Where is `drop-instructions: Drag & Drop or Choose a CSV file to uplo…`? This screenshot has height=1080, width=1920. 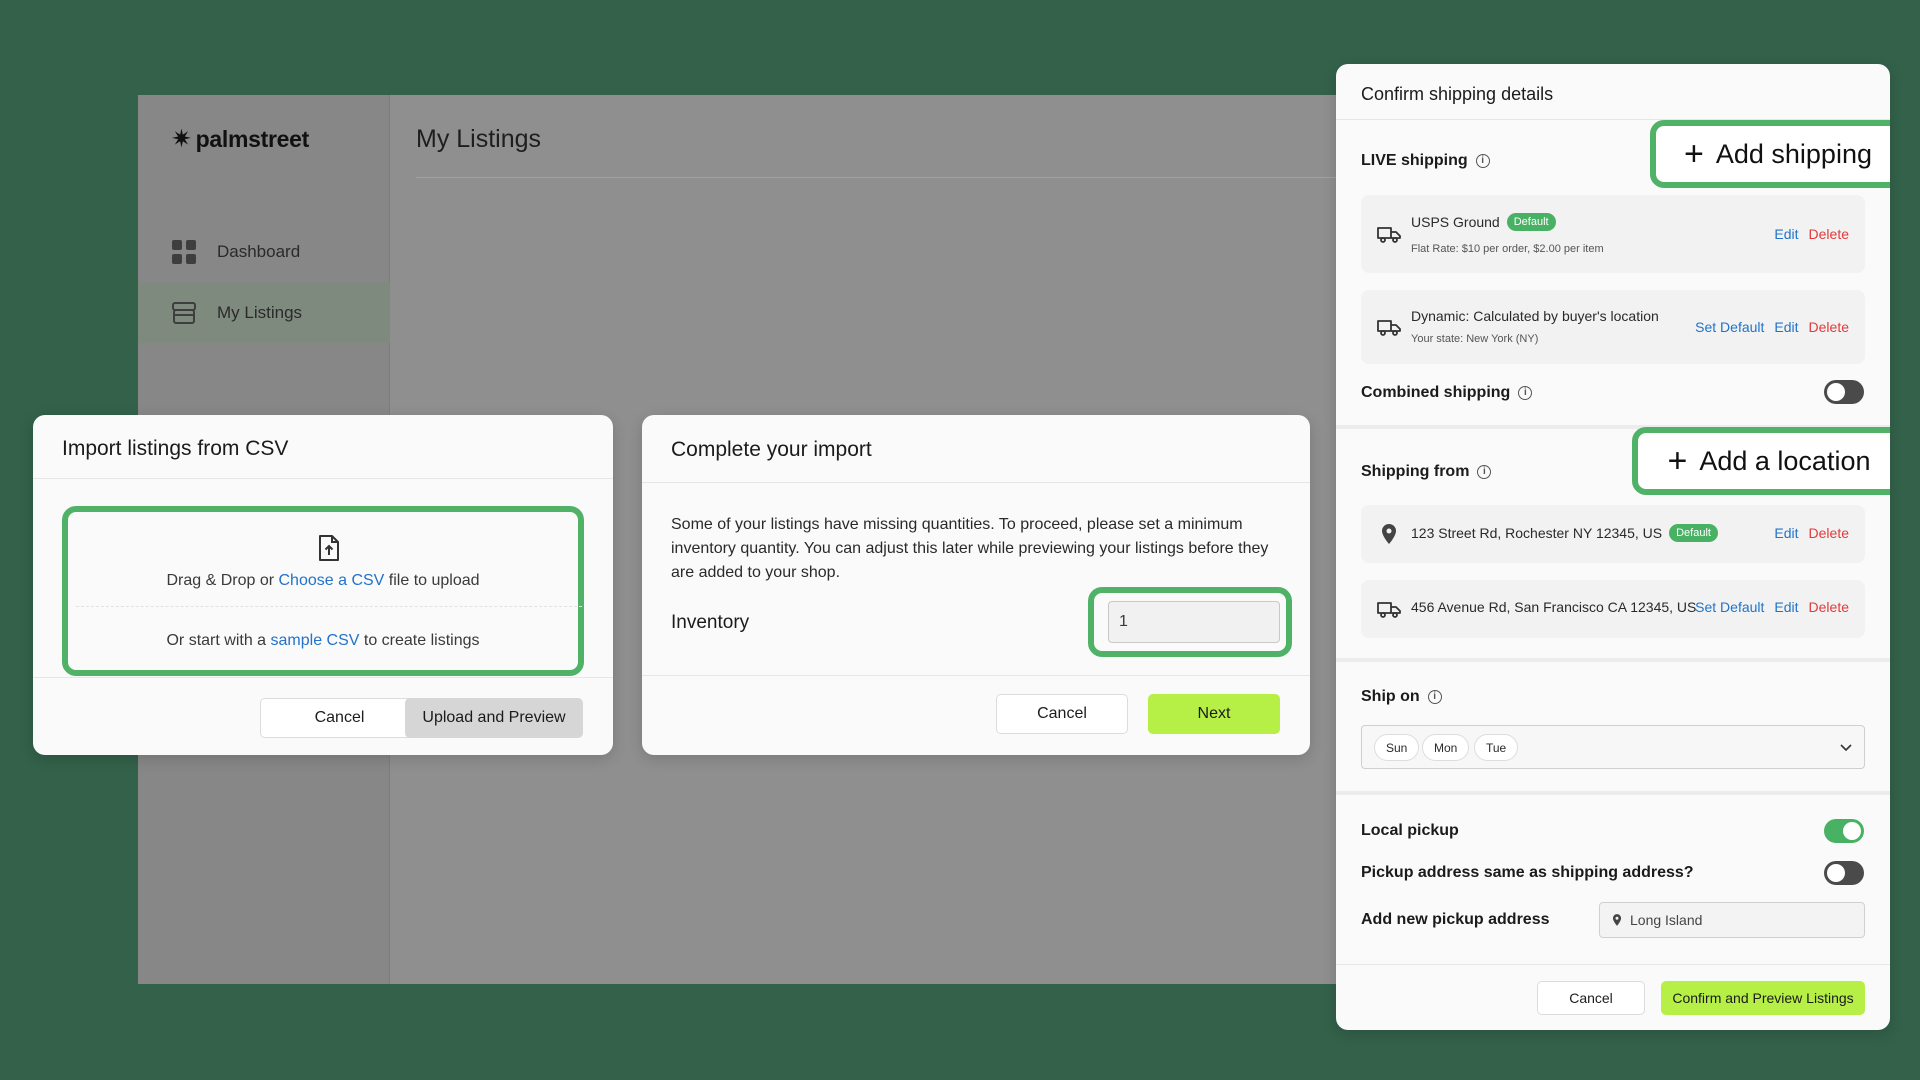
drop-instructions: Drag & Drop or Choose a CSV file to uplo… is located at coordinates (323, 580).